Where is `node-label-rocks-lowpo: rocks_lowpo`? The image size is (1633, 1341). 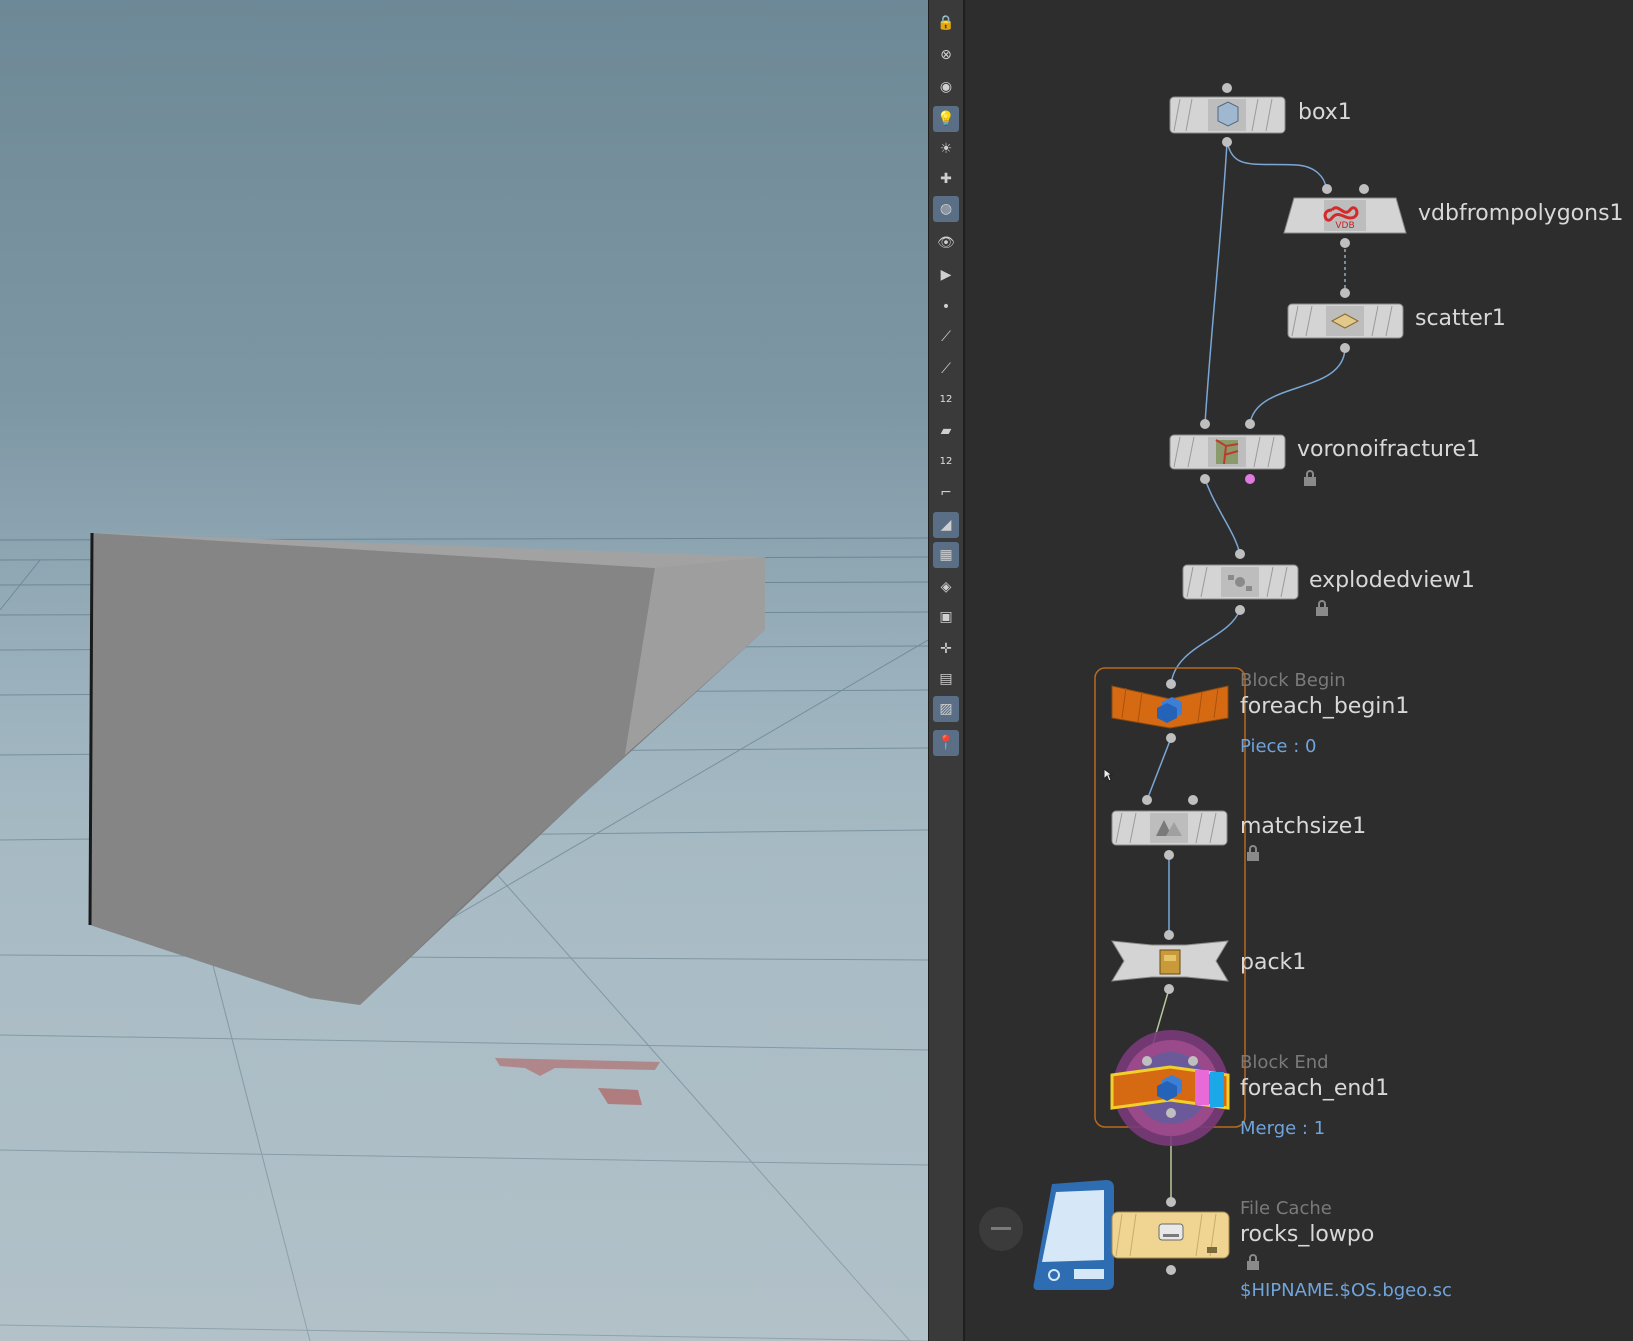
node-label-rocks-lowpo: rocks_lowpo is located at coordinates (1307, 1234).